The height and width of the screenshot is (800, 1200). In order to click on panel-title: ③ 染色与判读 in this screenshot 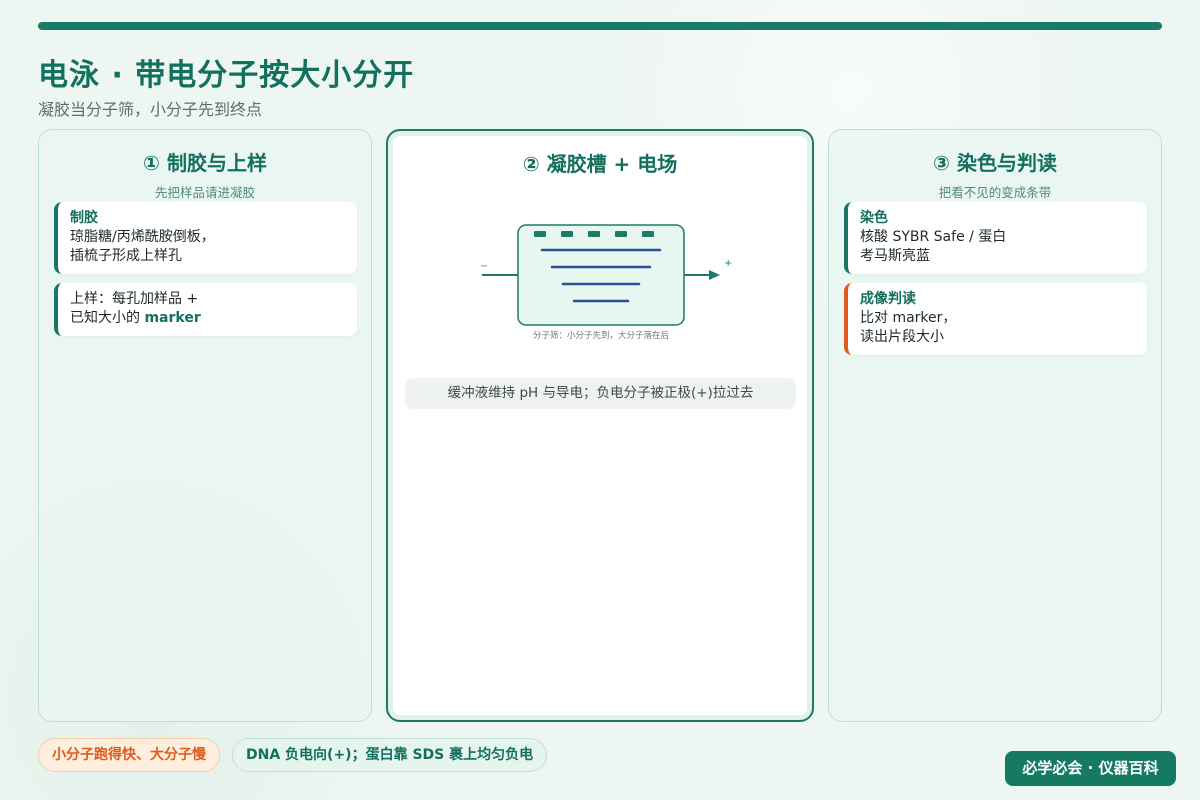, I will do `click(995, 163)`.